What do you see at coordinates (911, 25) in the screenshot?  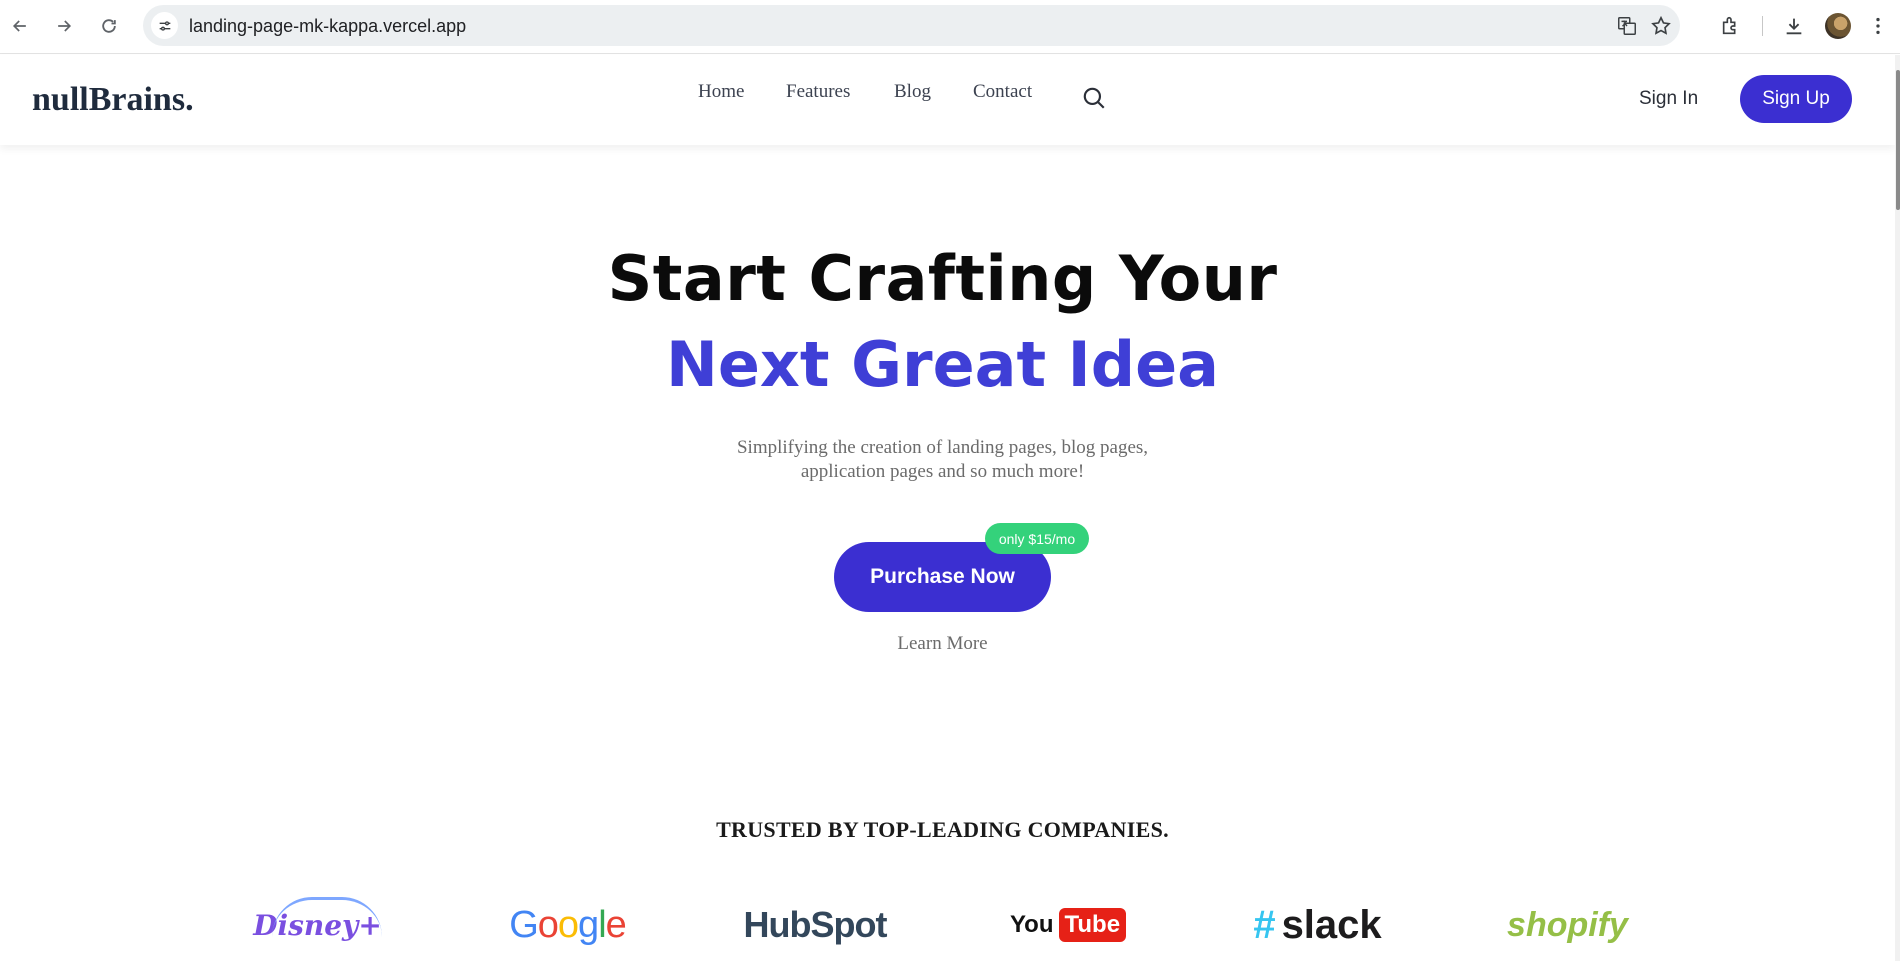 I see `address-bar: landing-page-mk-kappa.vercel.app` at bounding box center [911, 25].